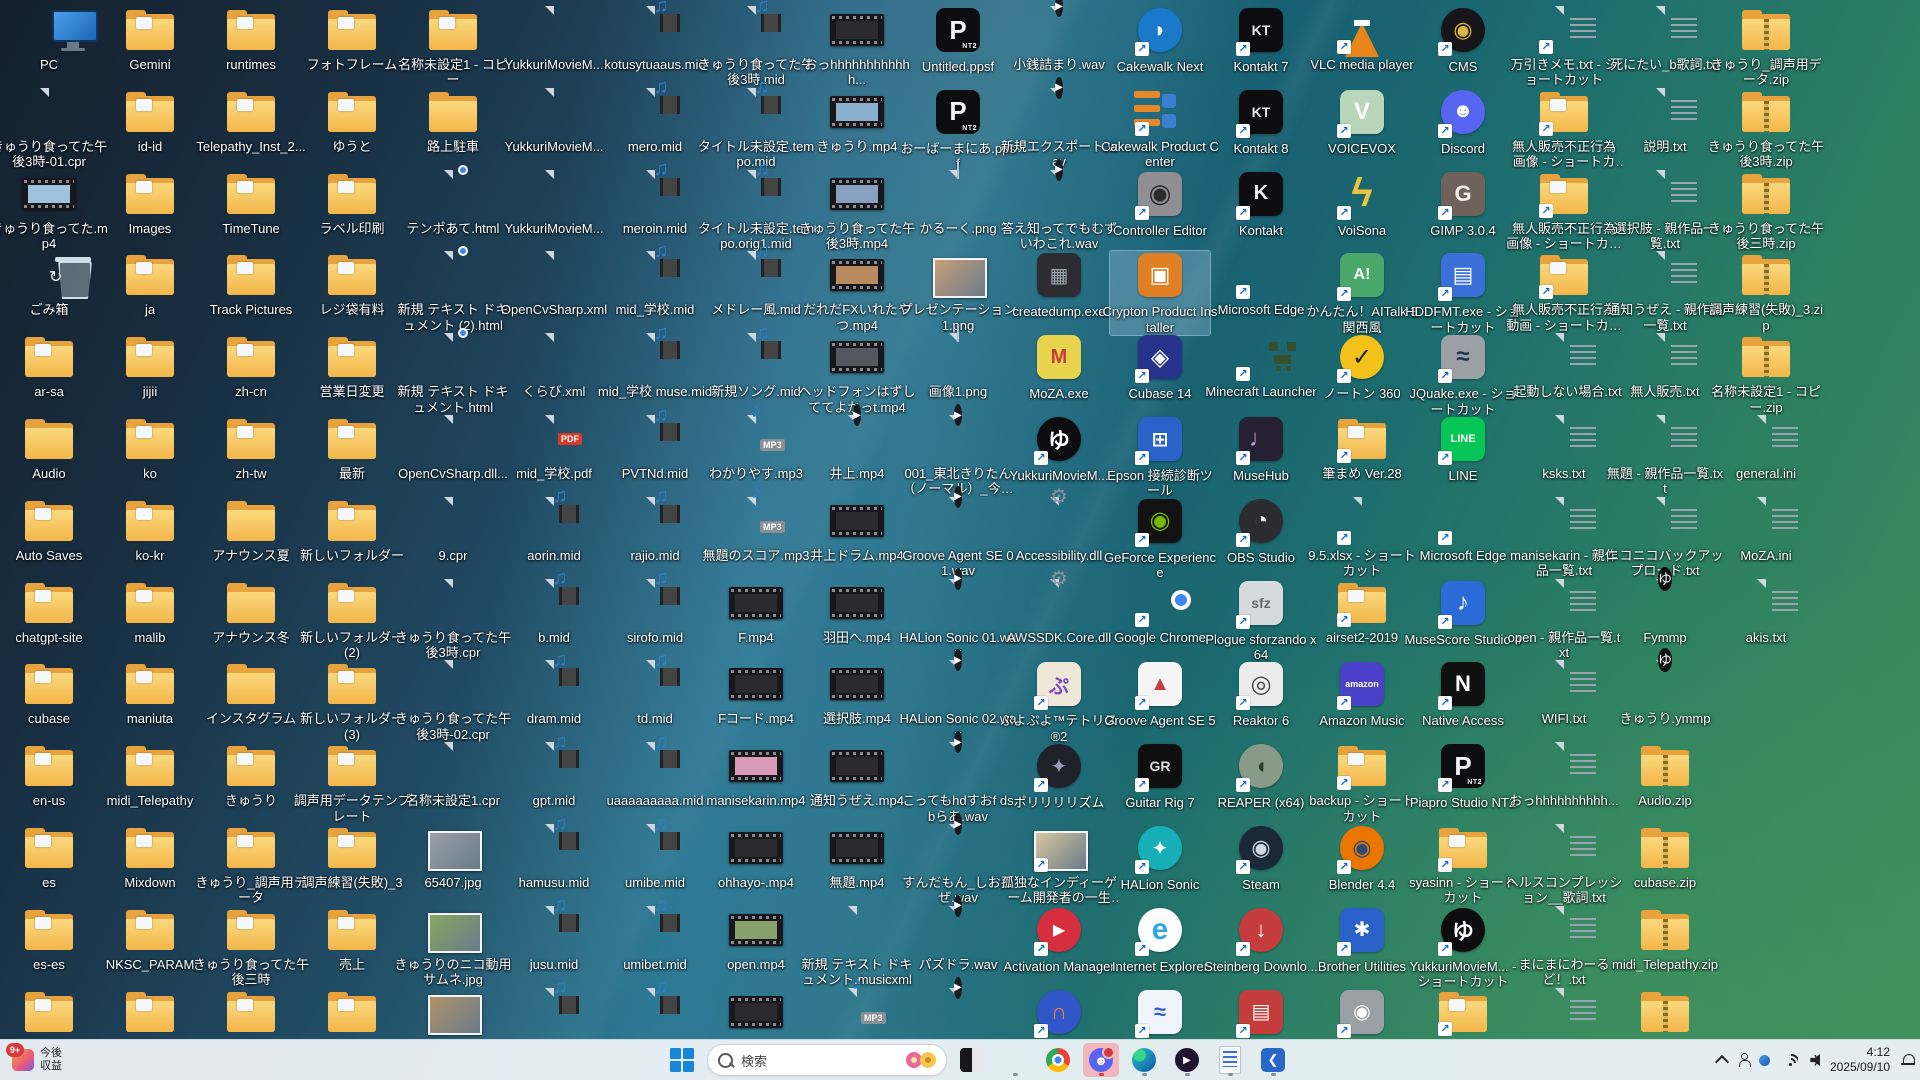 The height and width of the screenshot is (1080, 1920). What do you see at coordinates (1815, 1060) in the screenshot?
I see `volume-group: )` at bounding box center [1815, 1060].